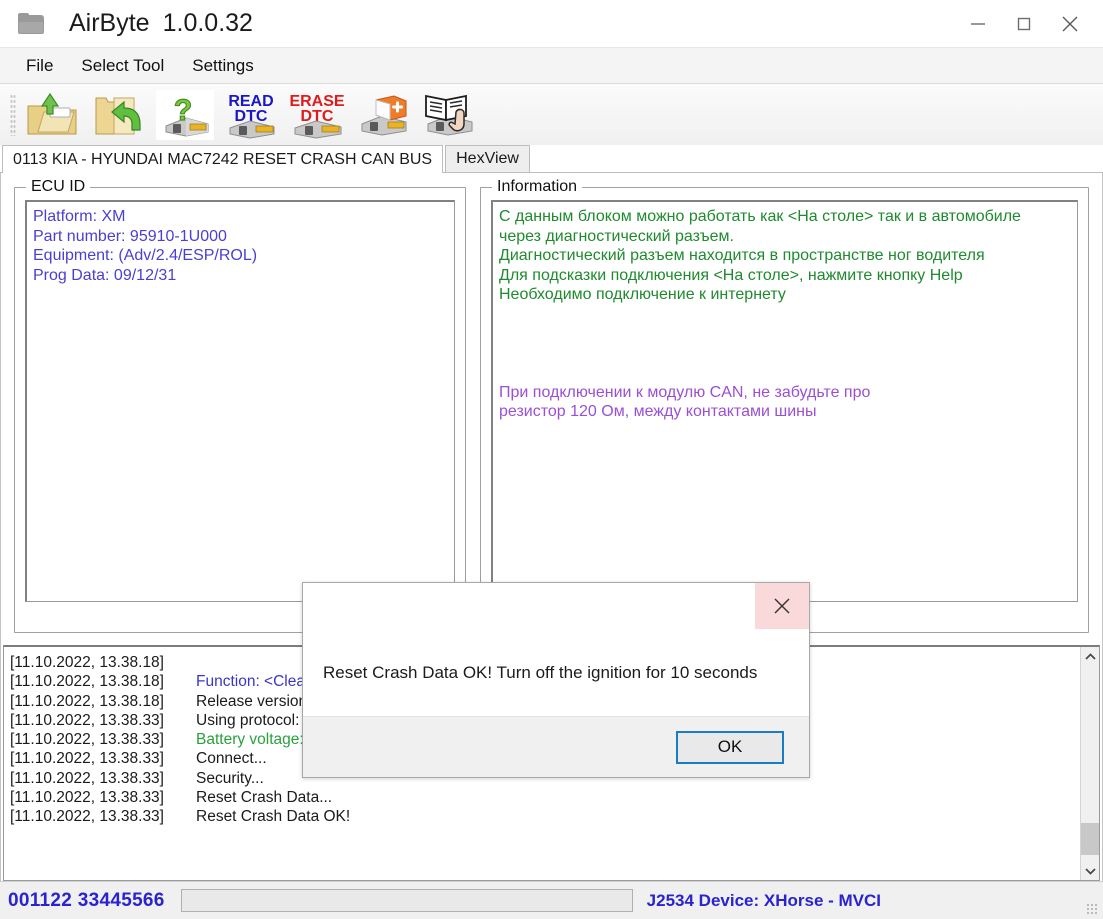 The width and height of the screenshot is (1103, 919). I want to click on dialog-ok-button: OK, so click(730, 747).